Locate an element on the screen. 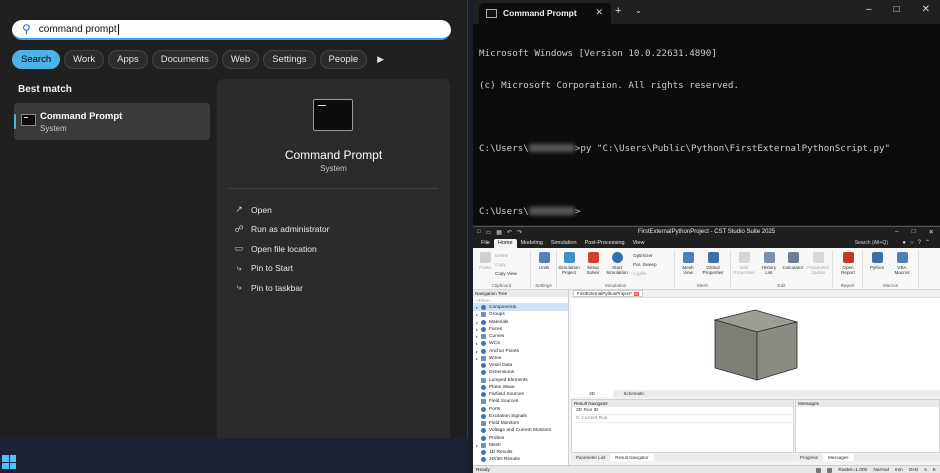  tab-3d: 3D is located at coordinates (592, 393).